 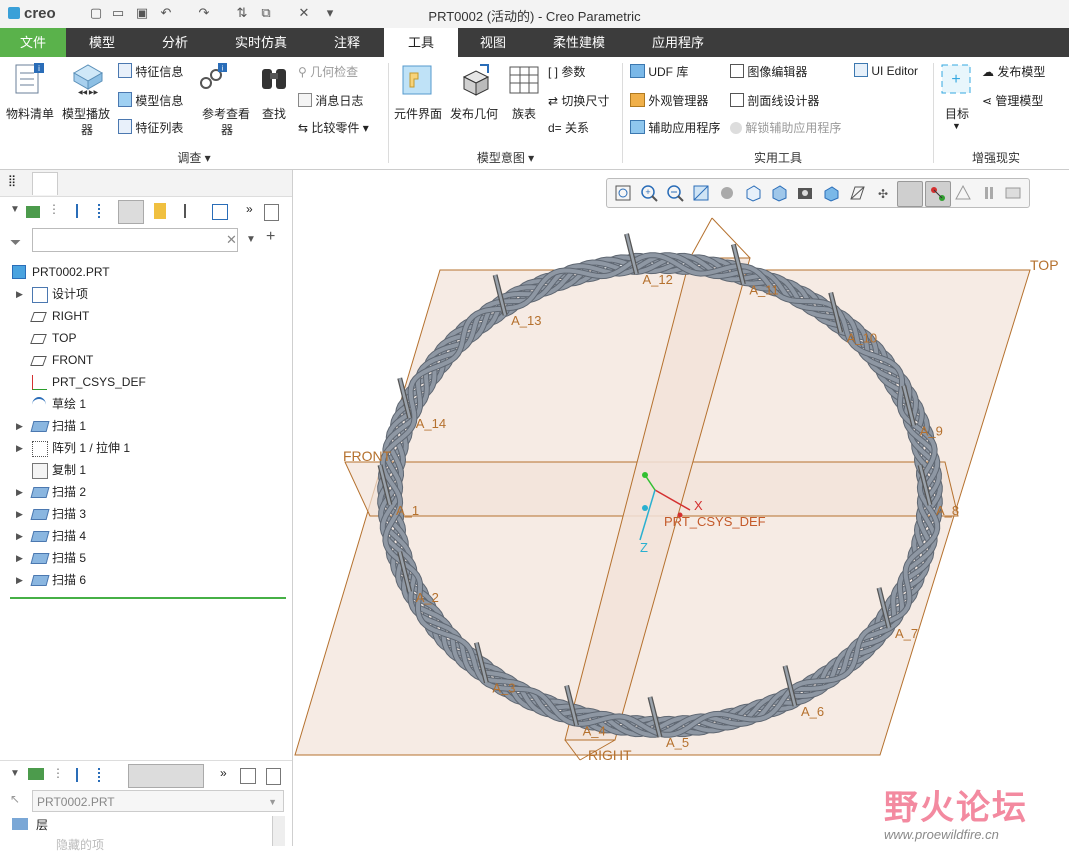 What do you see at coordinates (957, 113) in the screenshot?
I see `target-button: 目标` at bounding box center [957, 113].